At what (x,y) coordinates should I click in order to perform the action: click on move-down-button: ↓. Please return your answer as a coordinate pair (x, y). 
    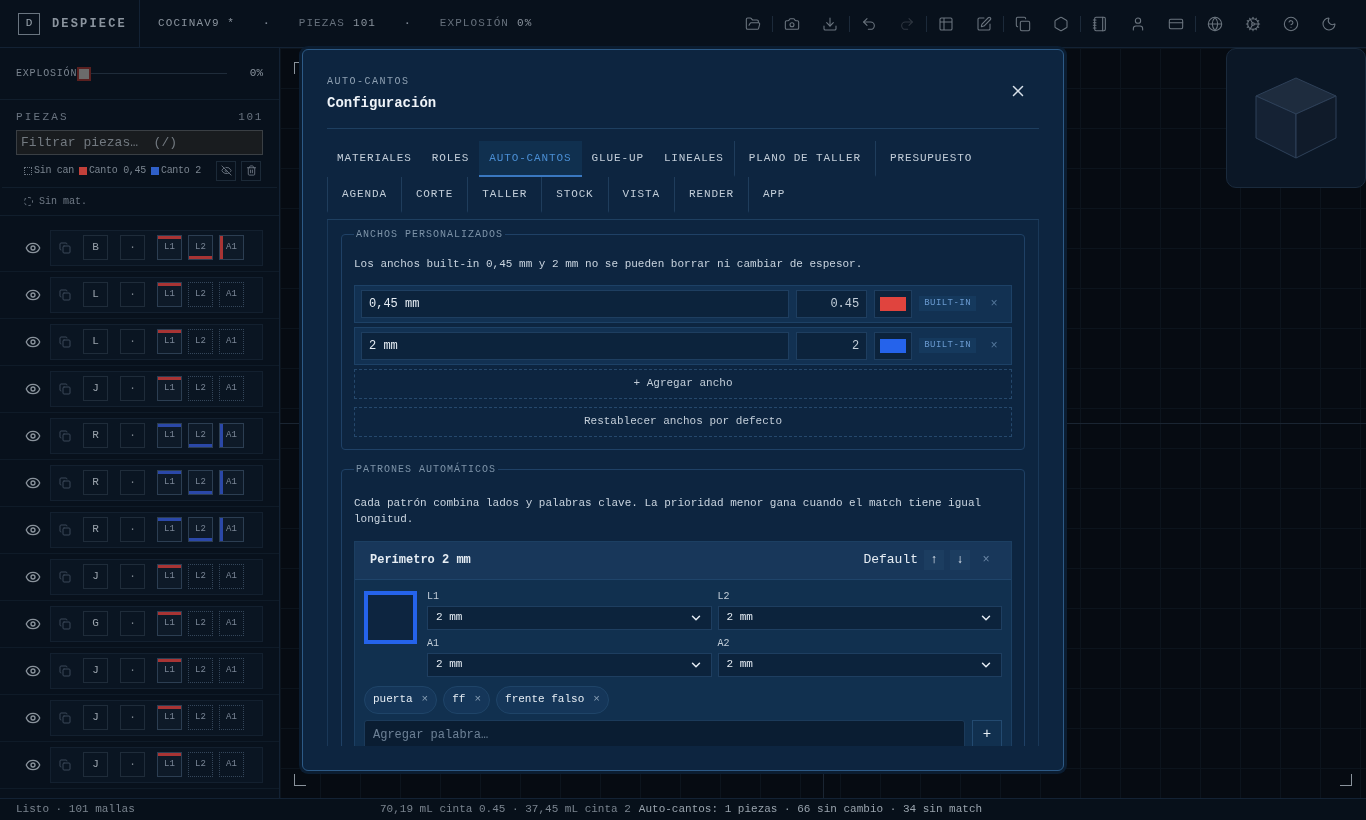
    Looking at the image, I should click on (960, 560).